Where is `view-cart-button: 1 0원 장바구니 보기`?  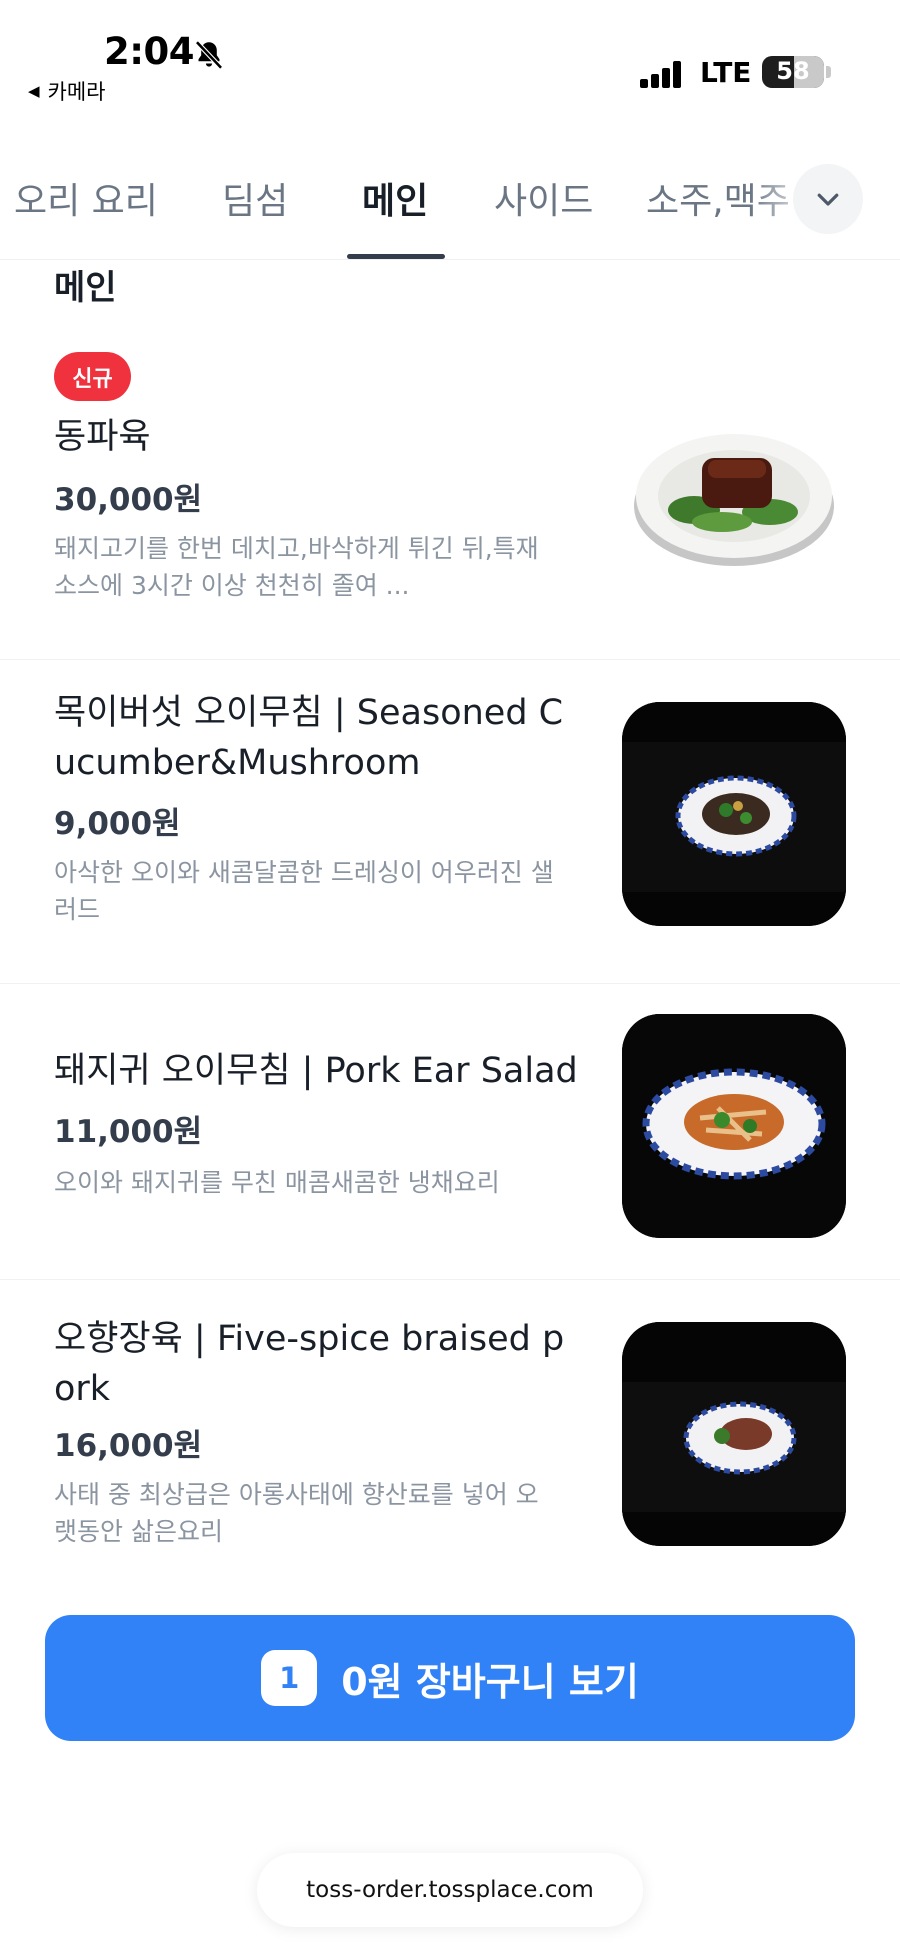 view-cart-button: 1 0원 장바구니 보기 is located at coordinates (450, 1678).